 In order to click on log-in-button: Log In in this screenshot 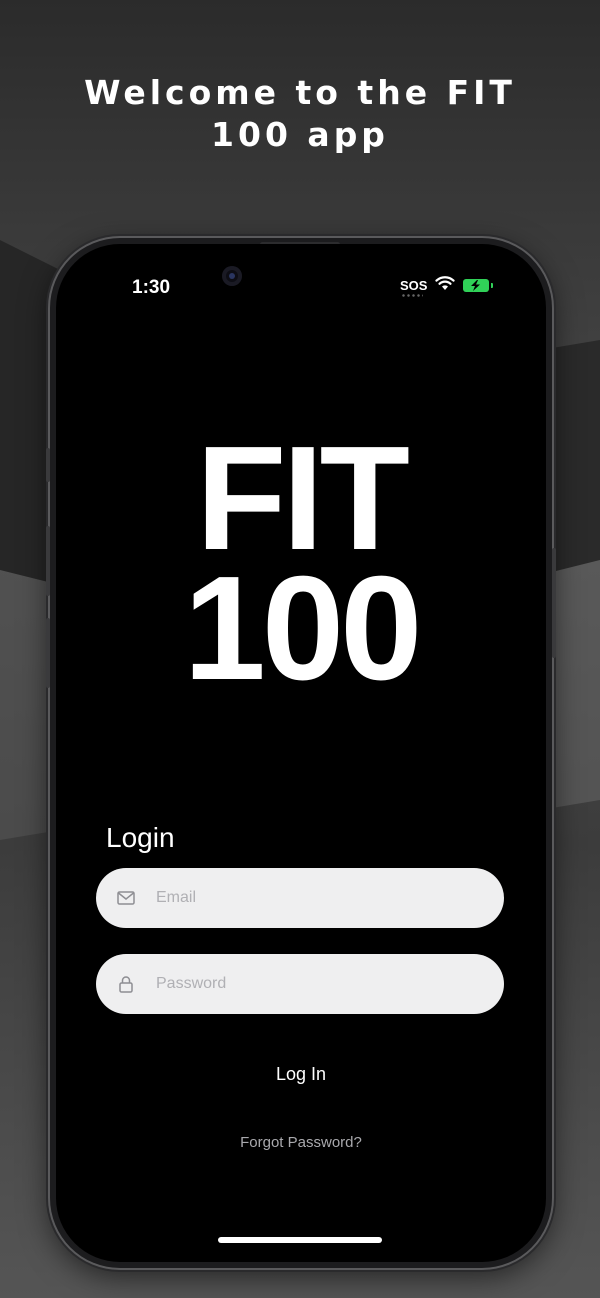, I will do `click(301, 1074)`.